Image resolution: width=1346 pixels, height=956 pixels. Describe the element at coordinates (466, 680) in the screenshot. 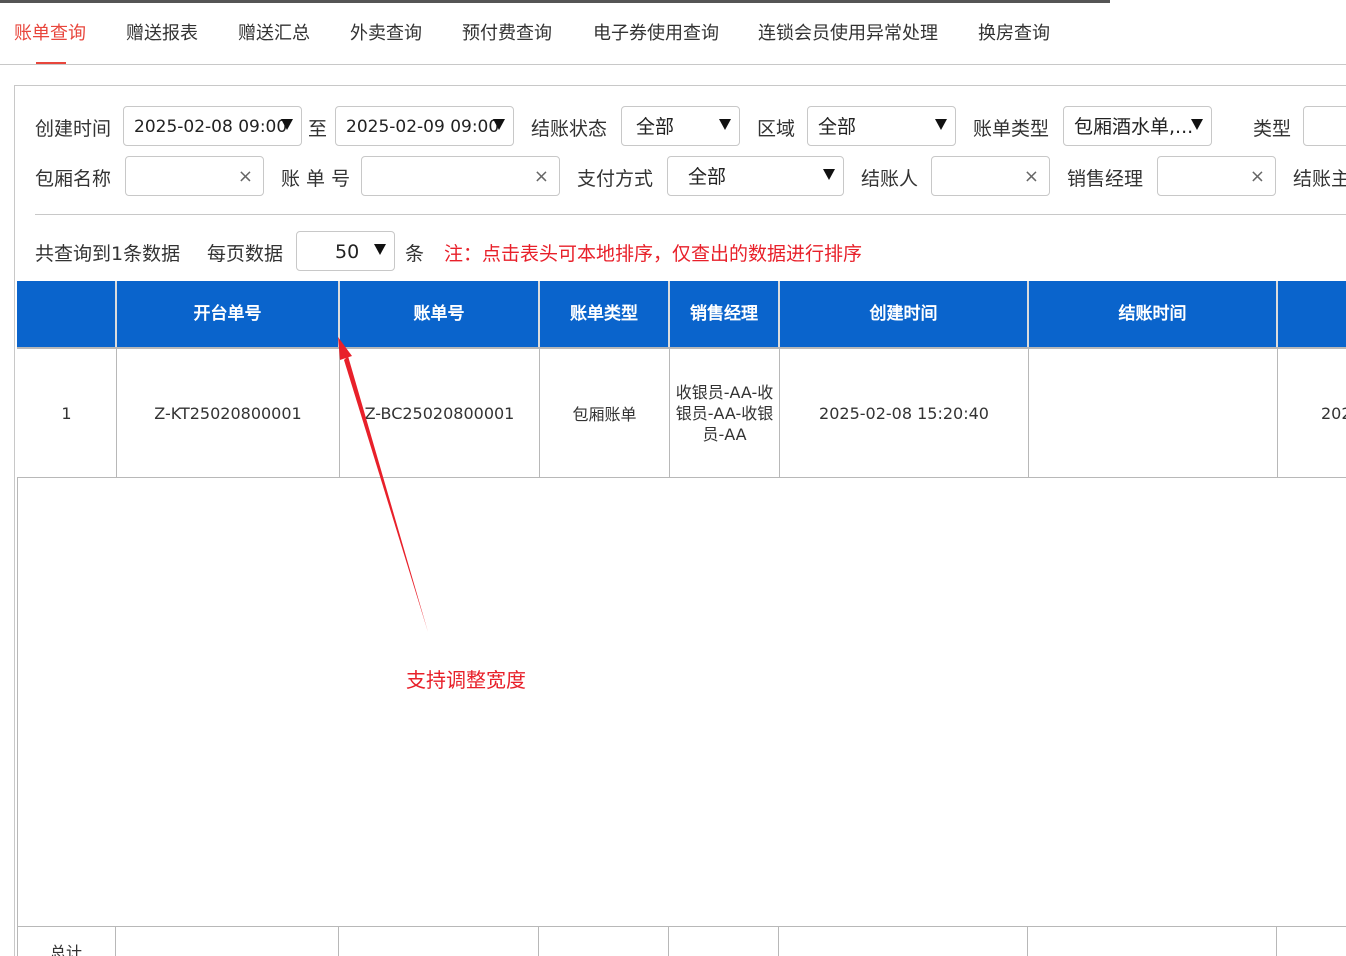

I see `annotation-text: 支持调整宽度` at that location.